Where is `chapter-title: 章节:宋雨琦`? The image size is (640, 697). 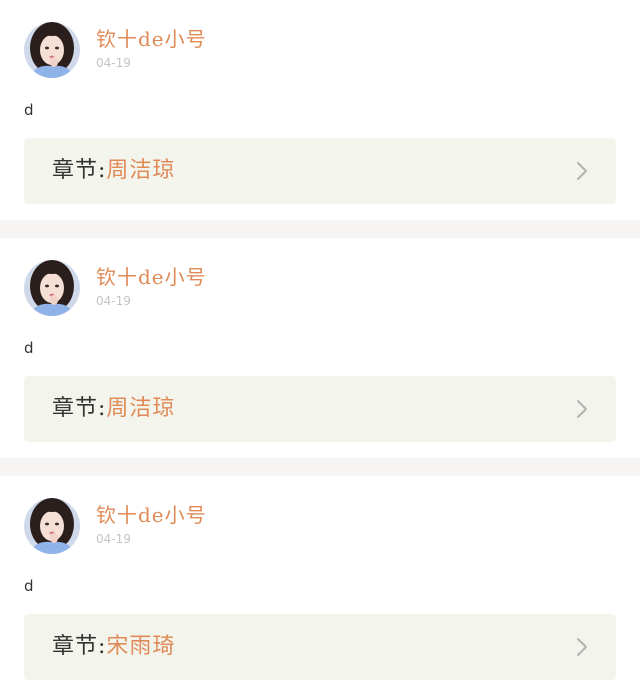 chapter-title: 章节:宋雨琦 is located at coordinates (113, 647).